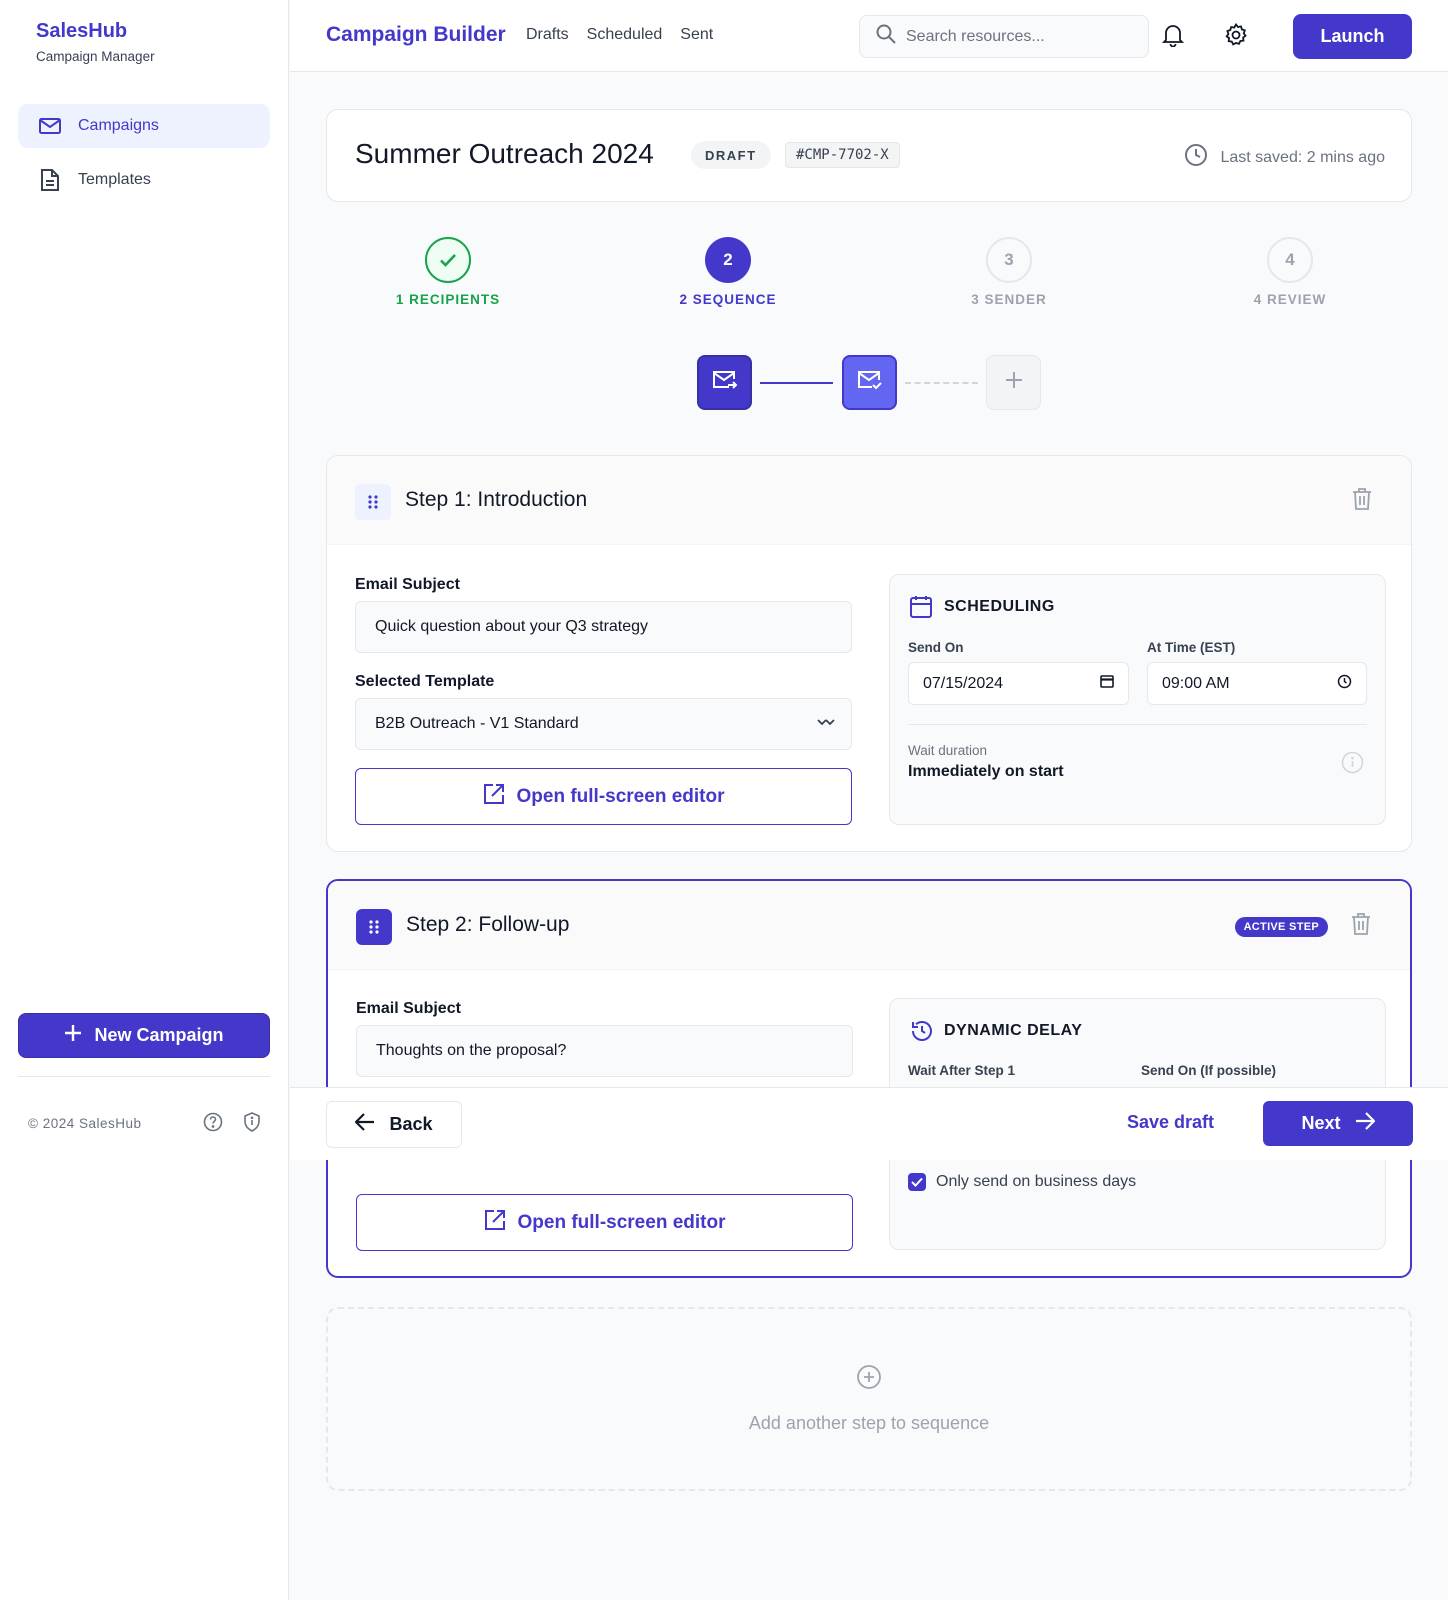  Describe the element at coordinates (1196, 683) in the screenshot. I see `time-value: 09:00 AM` at that location.